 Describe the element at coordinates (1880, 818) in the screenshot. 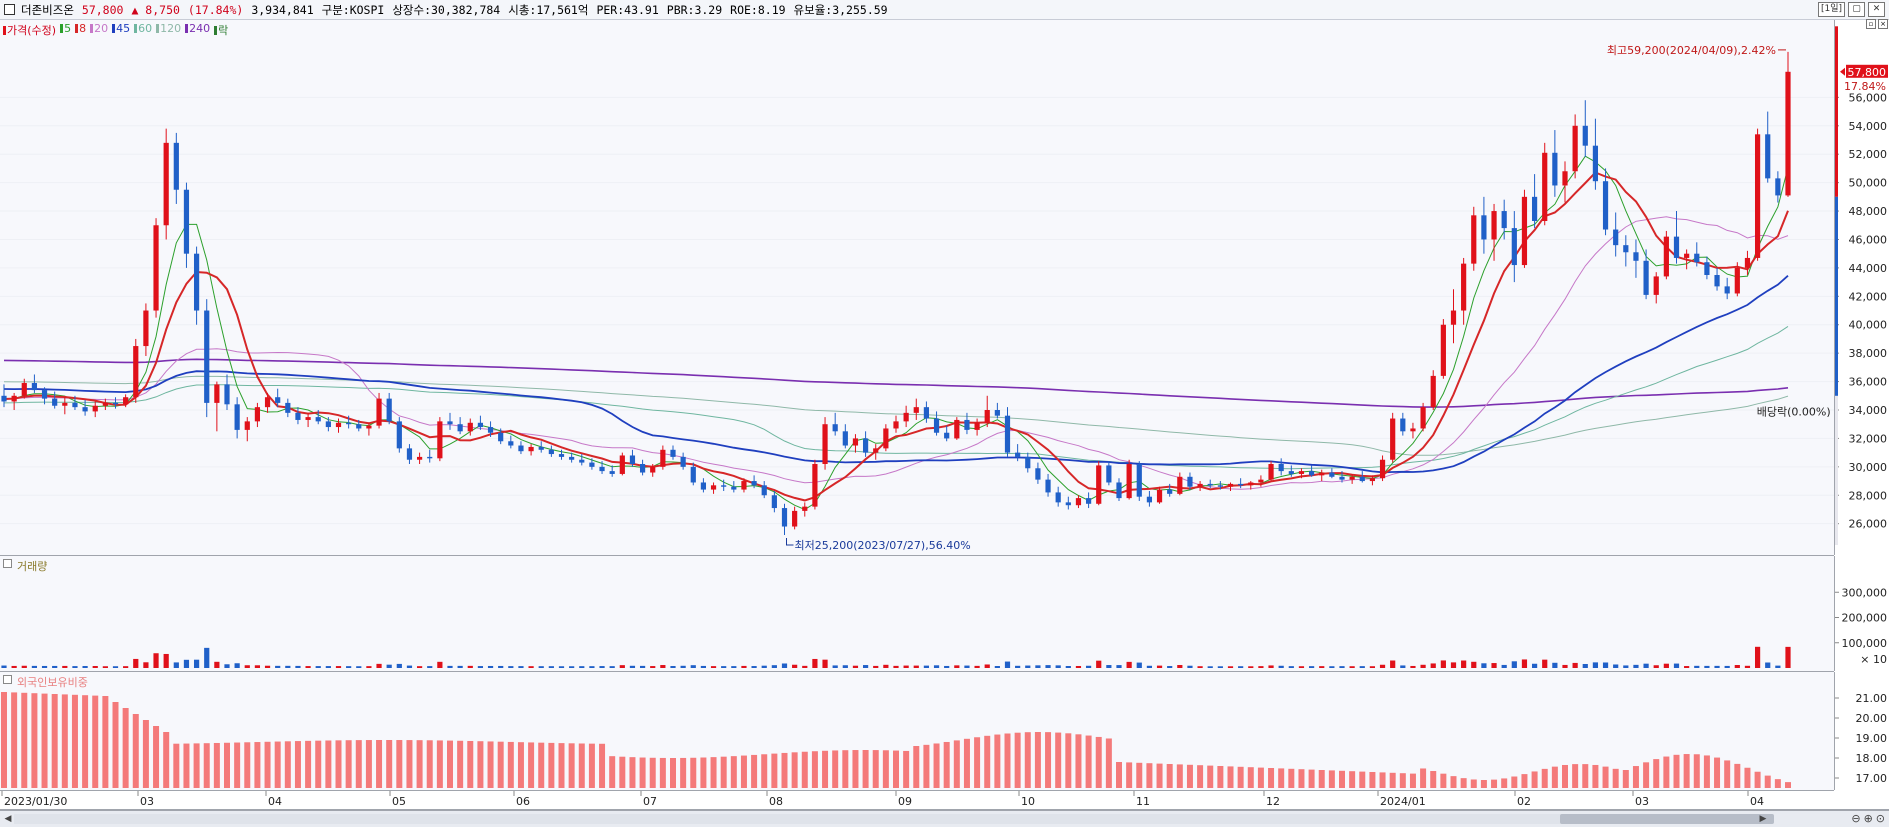

I see `zoom-reset-icon: ⊙` at that location.